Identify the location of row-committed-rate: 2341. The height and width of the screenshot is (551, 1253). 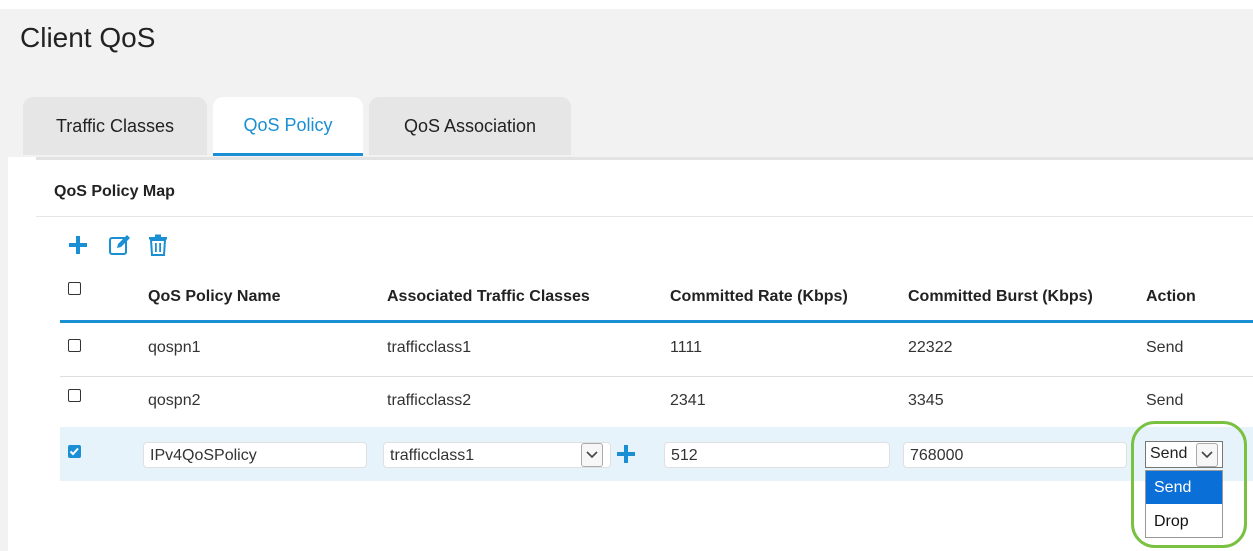
(688, 400).